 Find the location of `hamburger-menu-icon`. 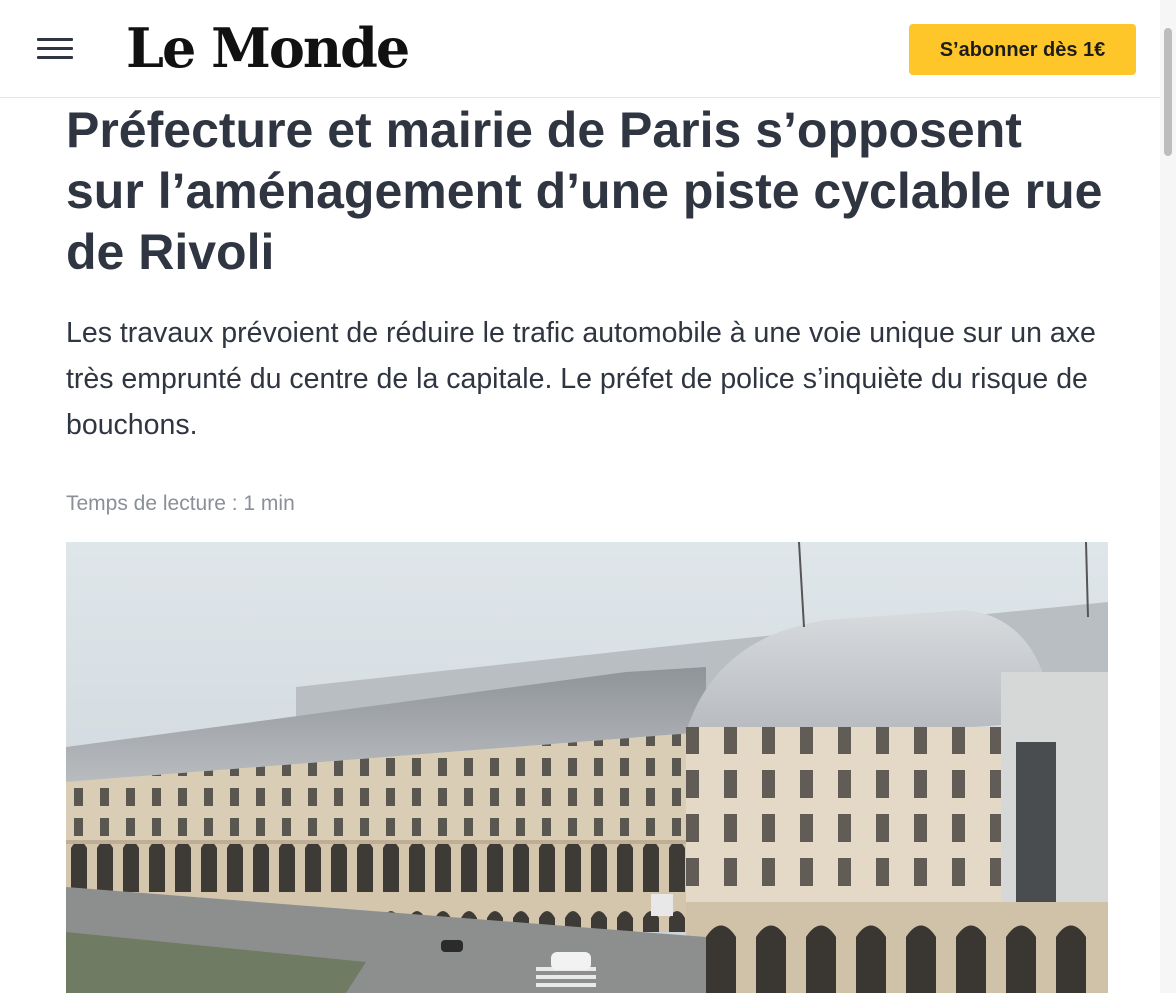

hamburger-menu-icon is located at coordinates (55, 49).